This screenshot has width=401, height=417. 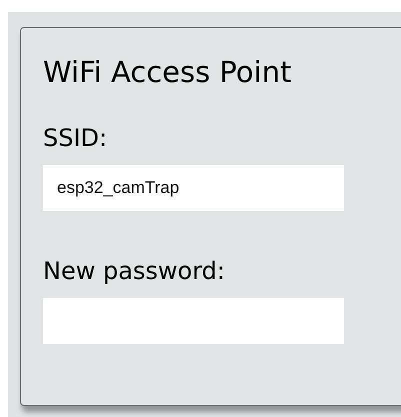 What do you see at coordinates (193, 188) in the screenshot?
I see `text-field: esp32_camTrap` at bounding box center [193, 188].